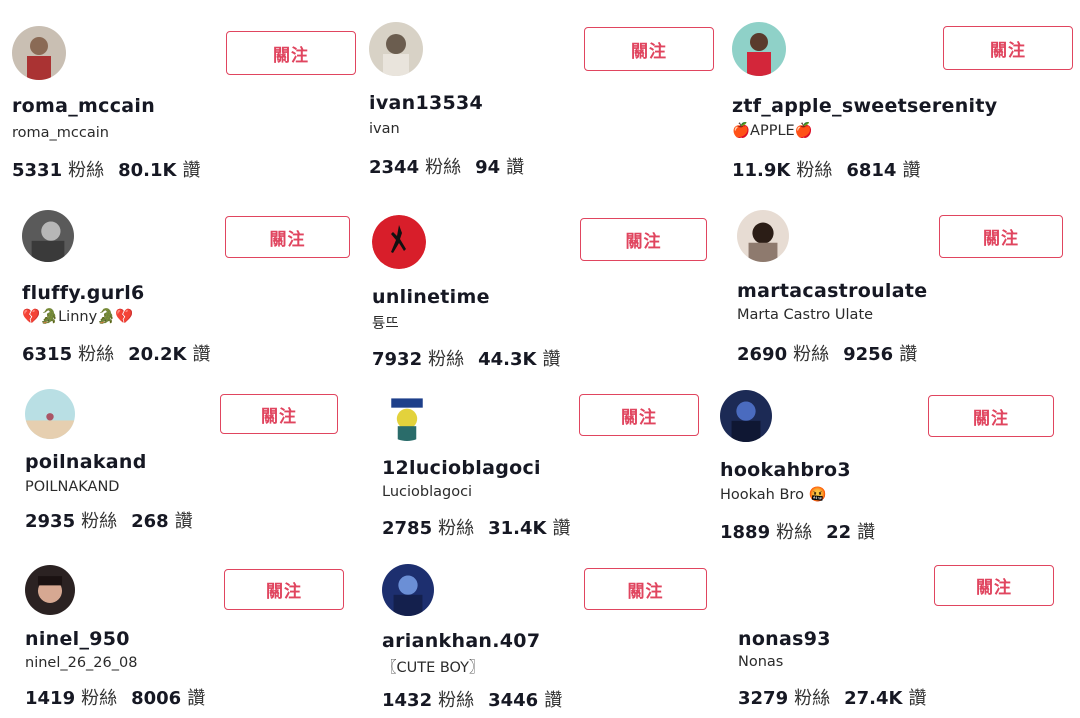 The height and width of the screenshot is (718, 1080). I want to click on username: nonas93, so click(784, 639).